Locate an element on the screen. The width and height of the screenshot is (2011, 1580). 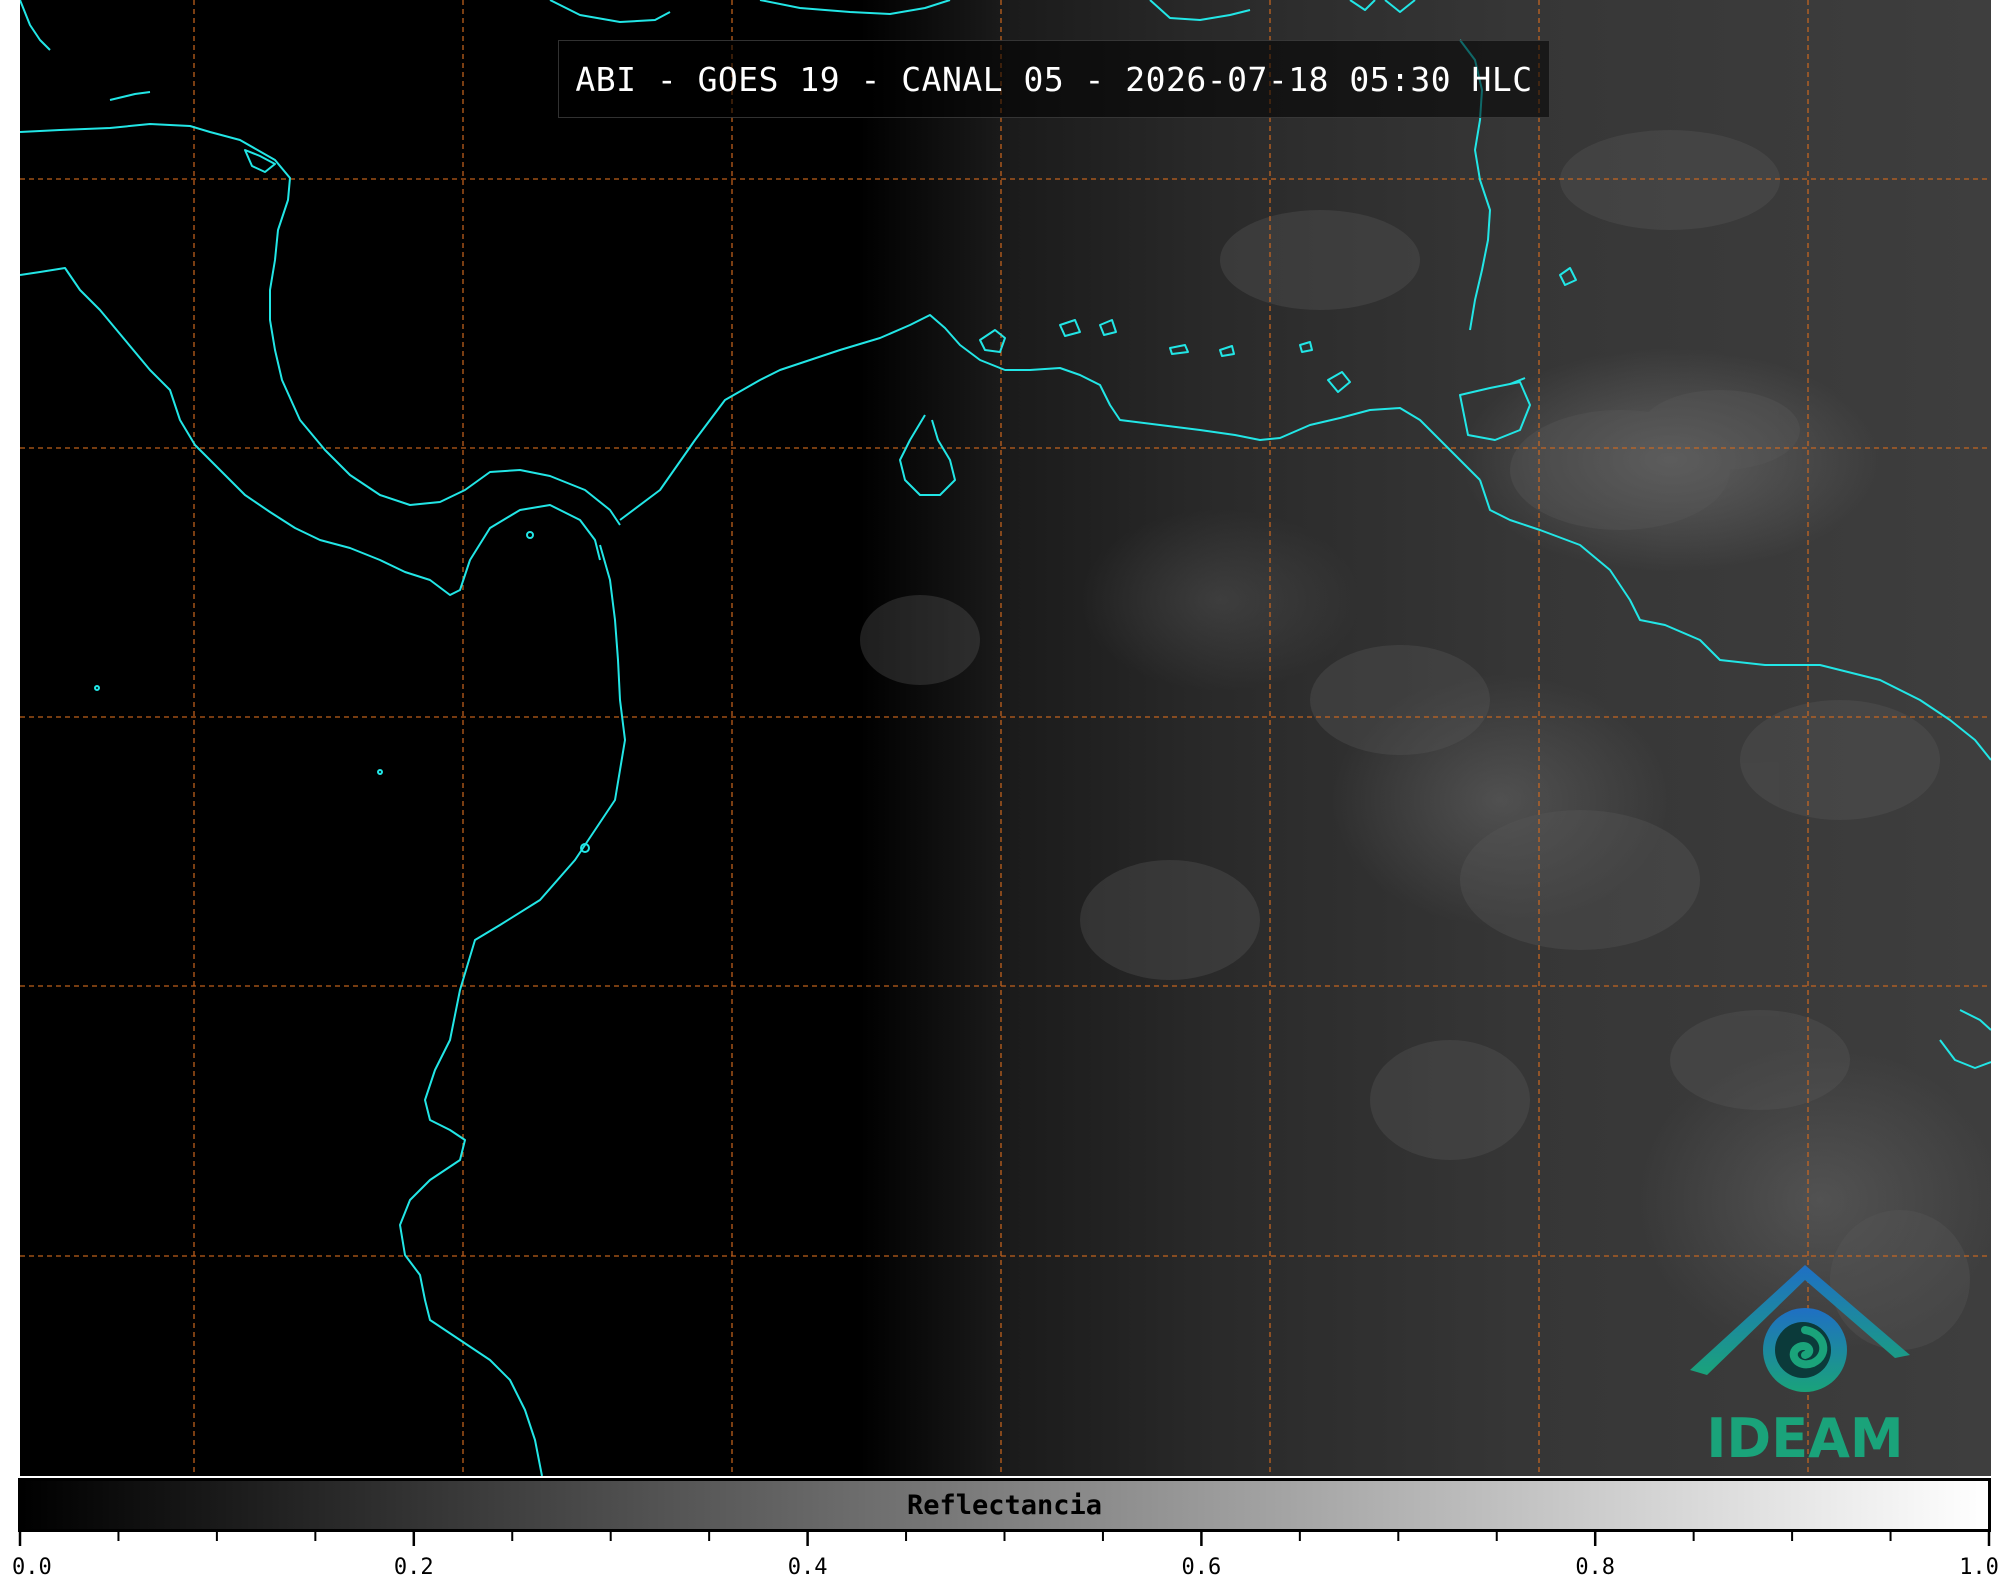
tick-label-3: 0.6 is located at coordinates (1201, 1567).